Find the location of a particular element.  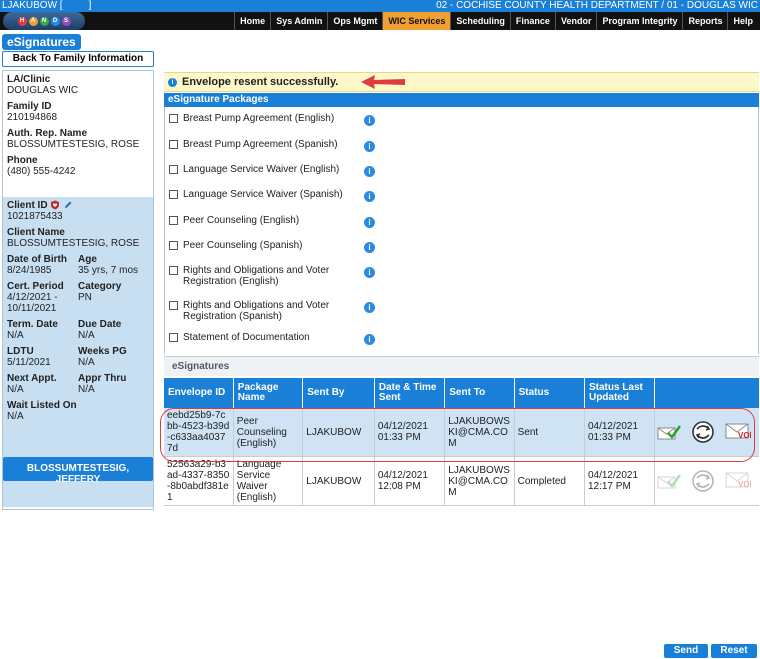

void-envelope-icon: VOID is located at coordinates (738, 432).